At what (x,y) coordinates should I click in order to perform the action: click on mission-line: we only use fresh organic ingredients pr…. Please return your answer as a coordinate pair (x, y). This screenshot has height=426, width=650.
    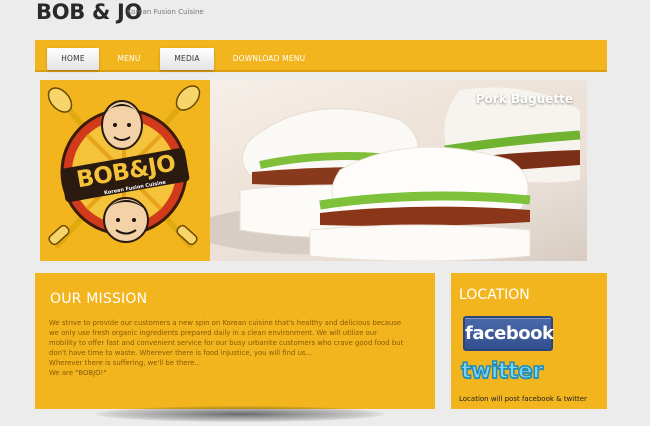
    Looking at the image, I should click on (213, 333).